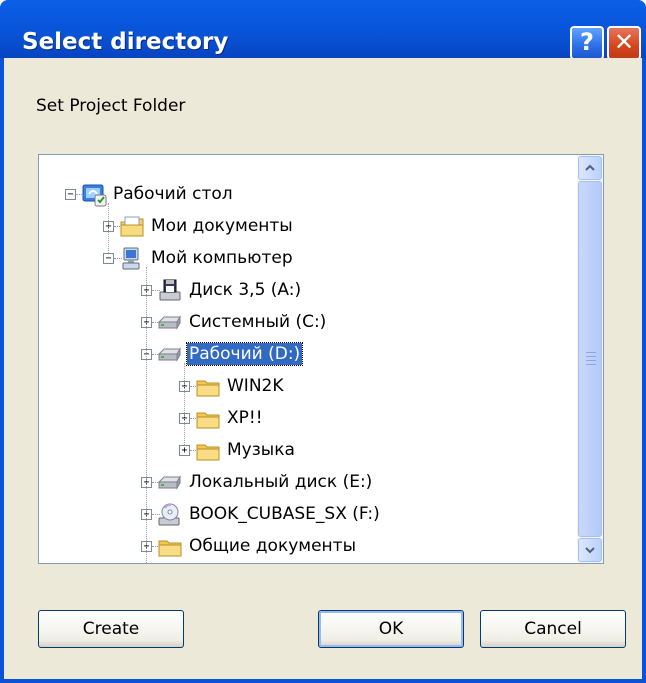  Describe the element at coordinates (245, 418) in the screenshot. I see `tree-item-label: XP!!` at that location.